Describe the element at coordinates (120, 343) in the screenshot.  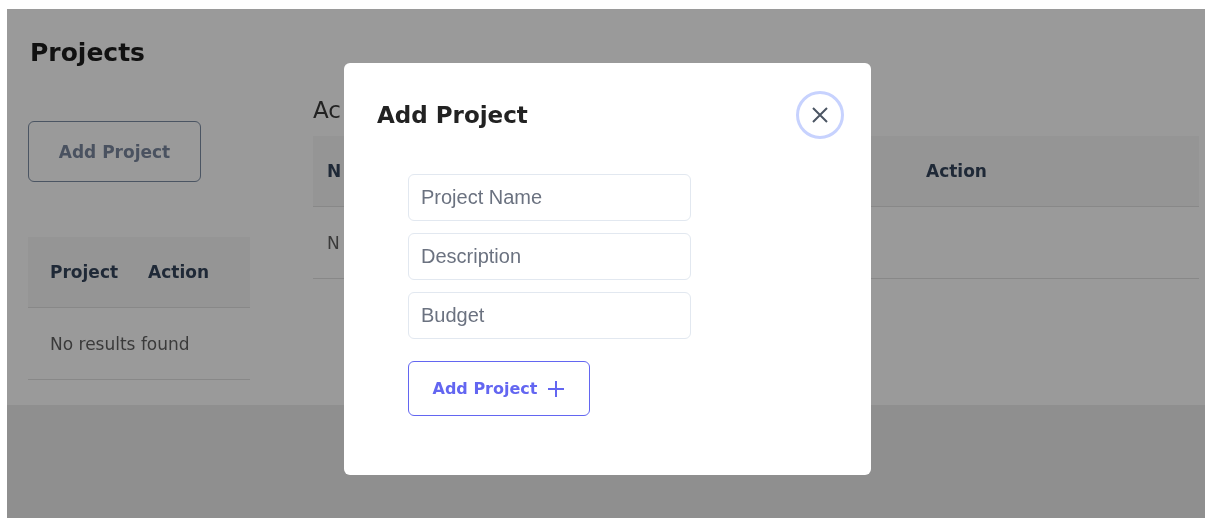
I see `empty-message: No results found` at that location.